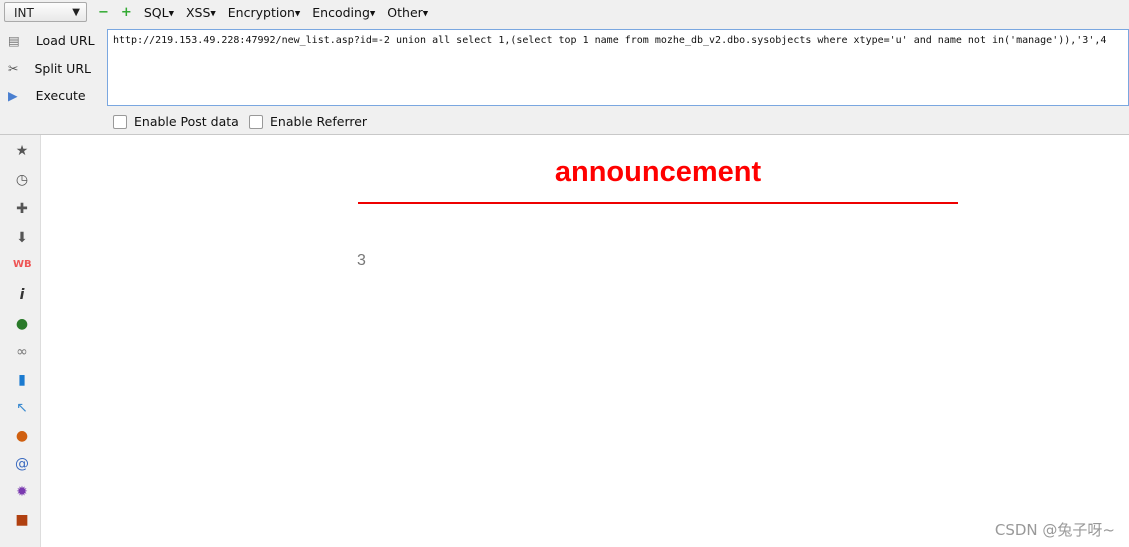 The height and width of the screenshot is (547, 1129). Describe the element at coordinates (20, 341) in the screenshot. I see `sidebar: ★ ◷ ✚ ⬇ WB i ● ∞ ▮ ↖ ● @ ✹ ■` at that location.